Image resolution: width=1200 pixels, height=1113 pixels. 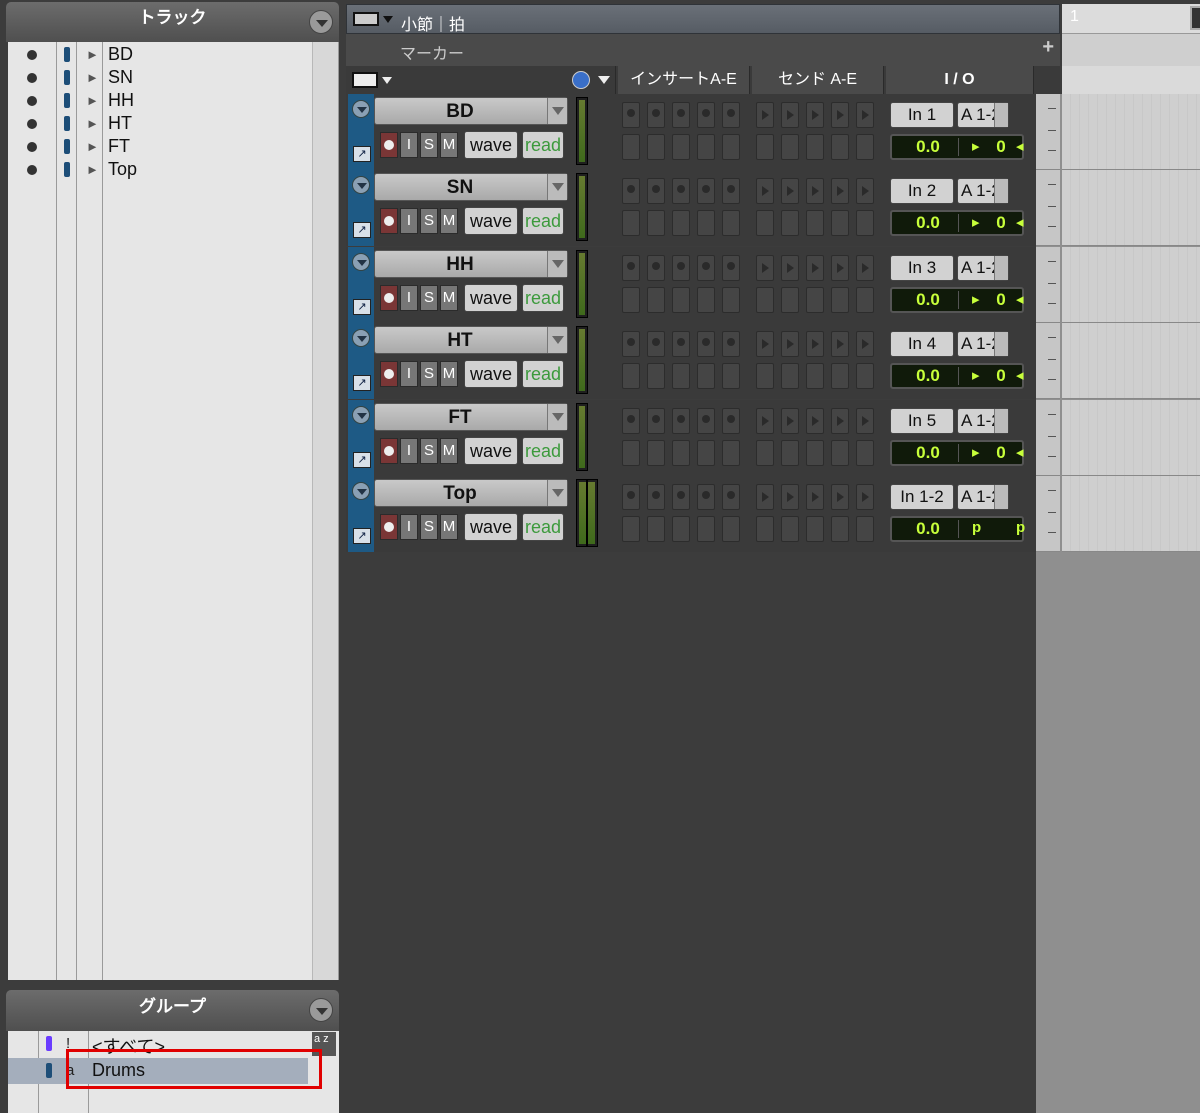 What do you see at coordinates (1020, 527) in the screenshot?
I see `pan-right-indicator: p` at bounding box center [1020, 527].